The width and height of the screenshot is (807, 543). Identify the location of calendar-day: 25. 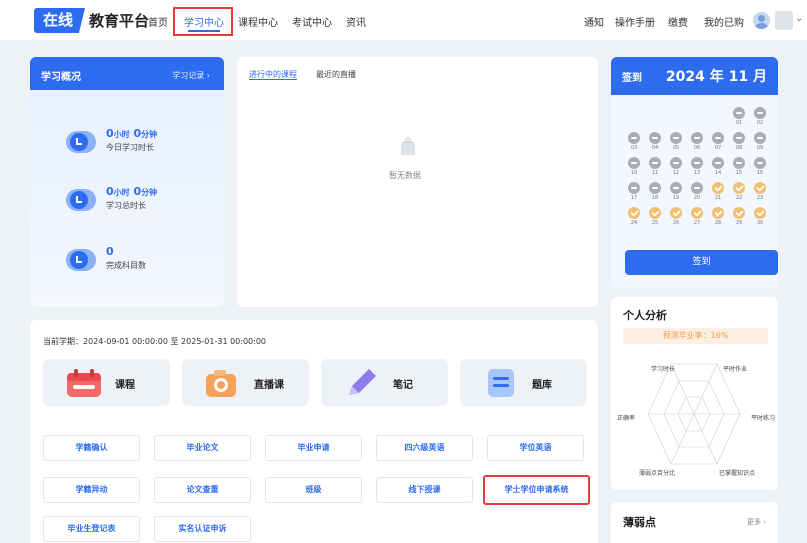
(655, 217).